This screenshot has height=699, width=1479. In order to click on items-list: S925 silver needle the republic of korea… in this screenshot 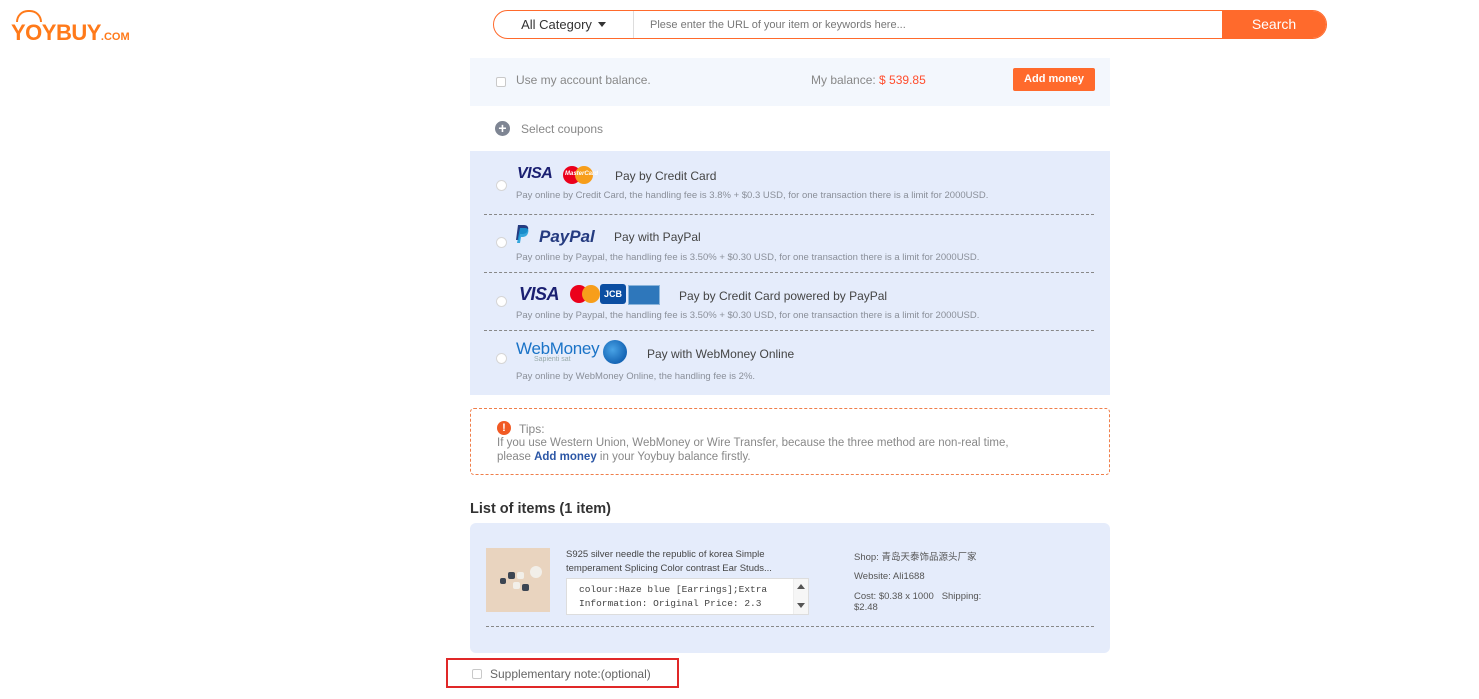, I will do `click(790, 588)`.